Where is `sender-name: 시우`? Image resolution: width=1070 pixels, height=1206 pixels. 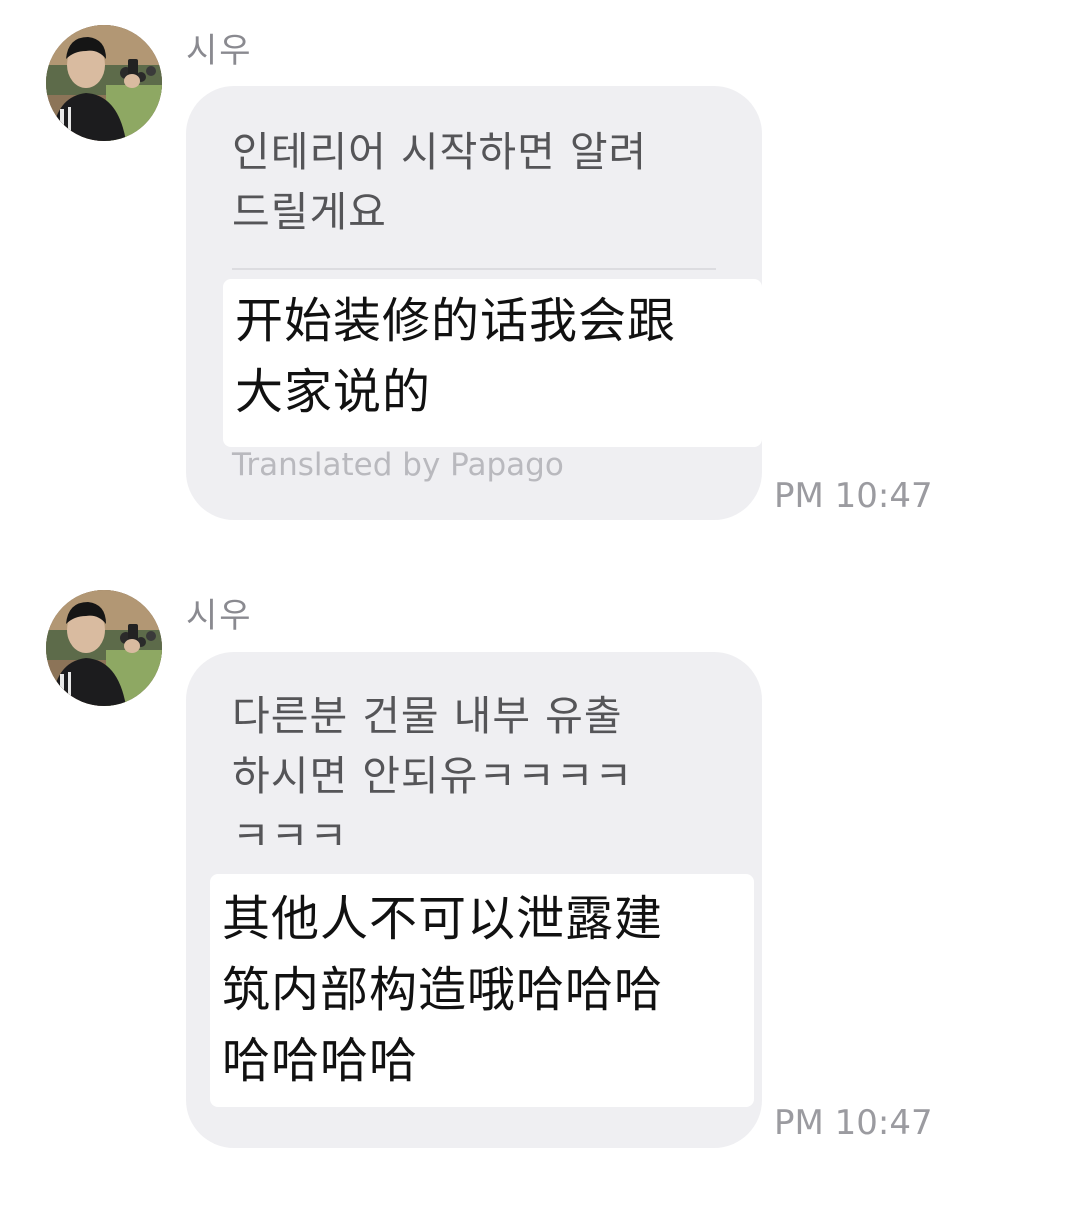 sender-name: 시우 is located at coordinates (219, 616).